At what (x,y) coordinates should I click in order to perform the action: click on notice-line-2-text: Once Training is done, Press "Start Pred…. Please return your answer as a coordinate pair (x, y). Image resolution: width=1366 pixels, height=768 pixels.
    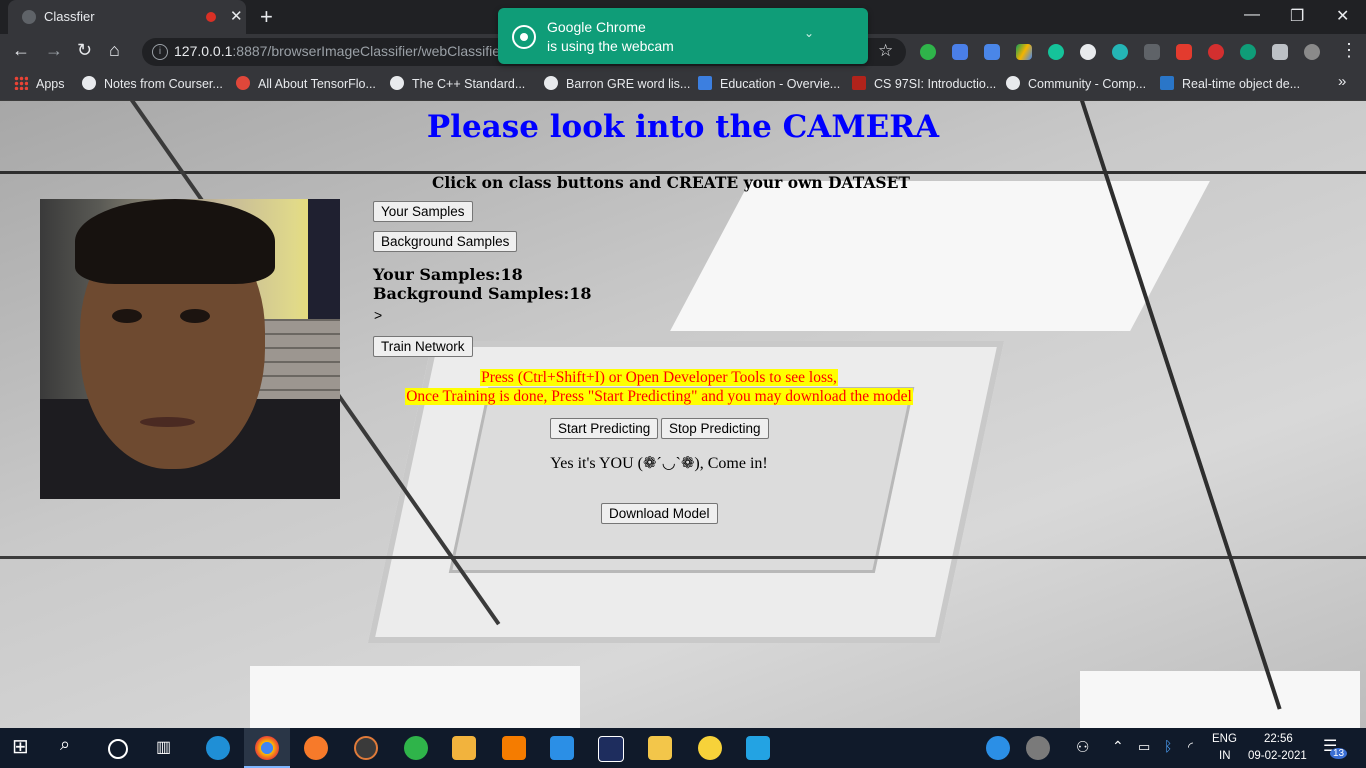
    Looking at the image, I should click on (659, 396).